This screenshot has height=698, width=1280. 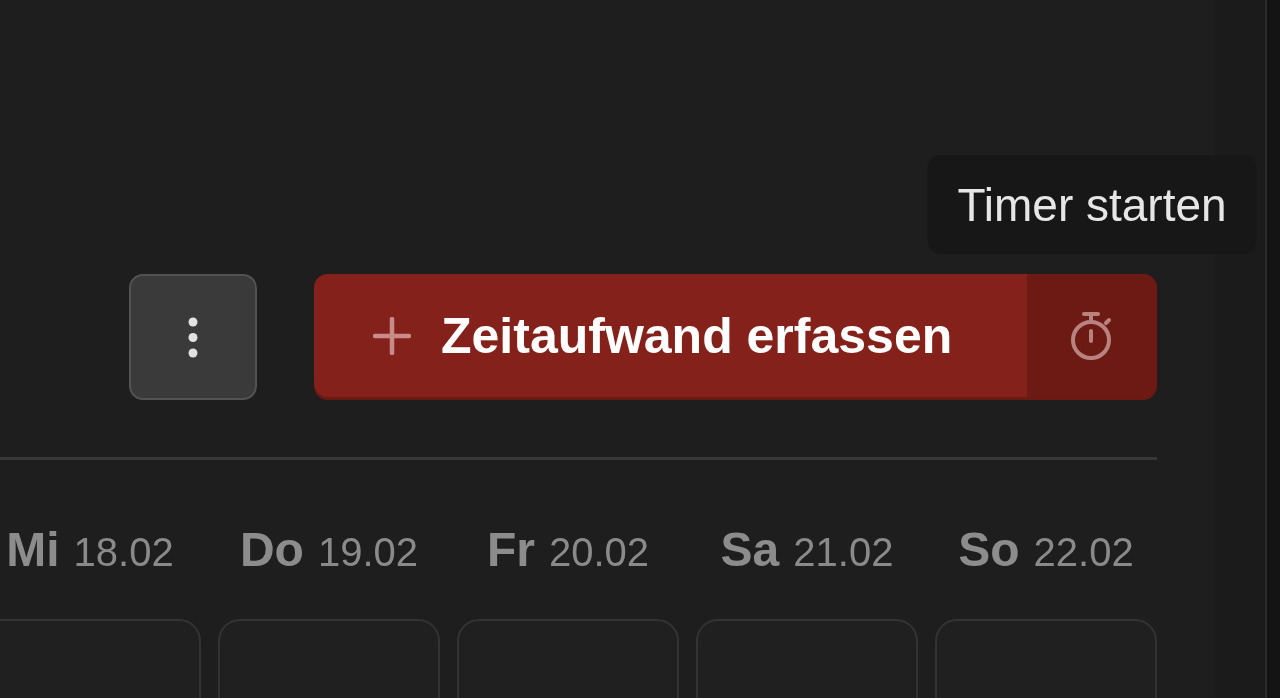 What do you see at coordinates (670, 335) in the screenshot?
I see `add-time-entry-button: Zeitaufwand erfassen` at bounding box center [670, 335].